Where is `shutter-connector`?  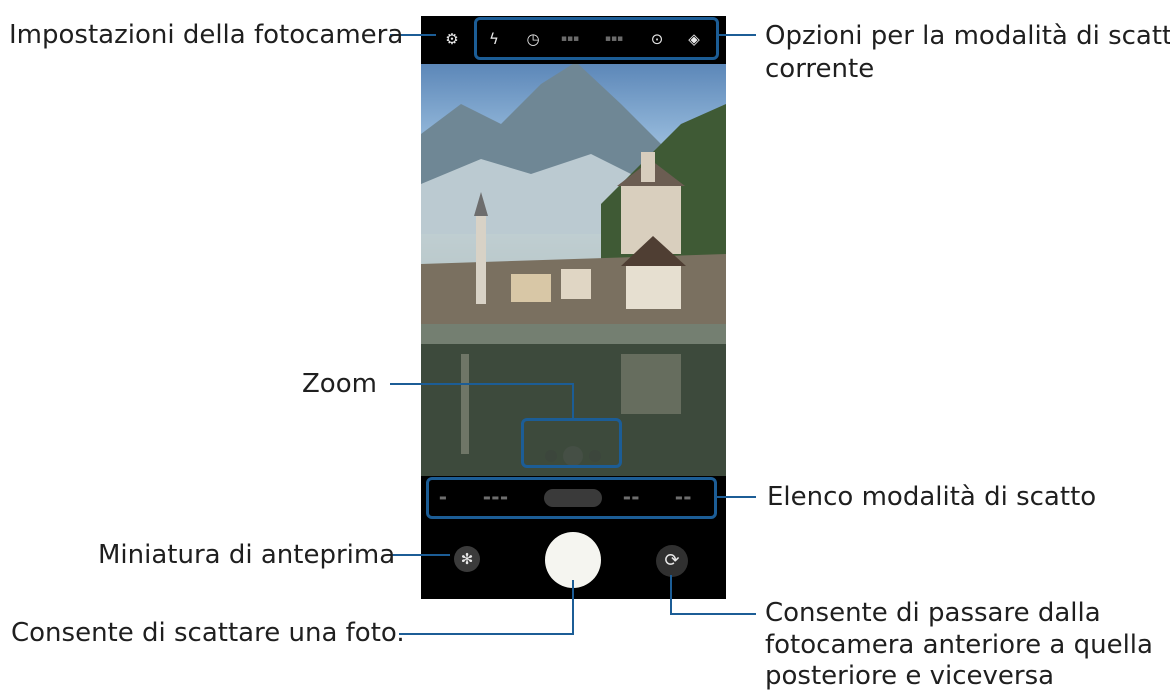
shutter-connector is located at coordinates (486, 634).